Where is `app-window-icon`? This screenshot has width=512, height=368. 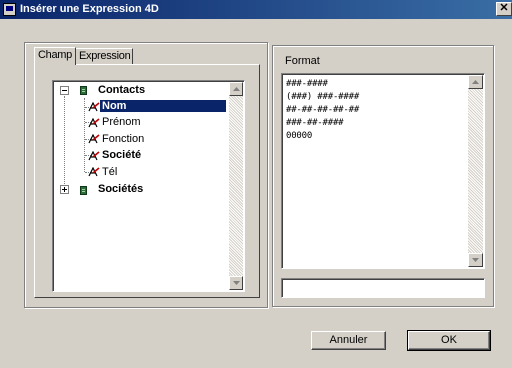 app-window-icon is located at coordinates (9, 9).